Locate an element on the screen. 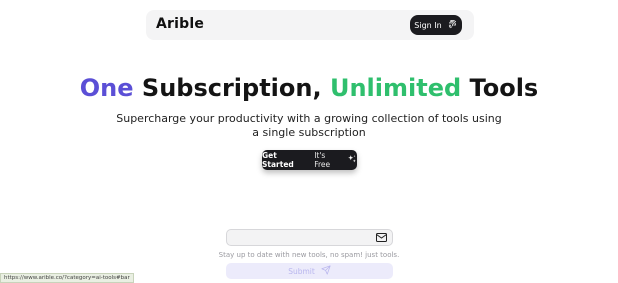 The height and width of the screenshot is (283, 618). email-field is located at coordinates (309, 237).